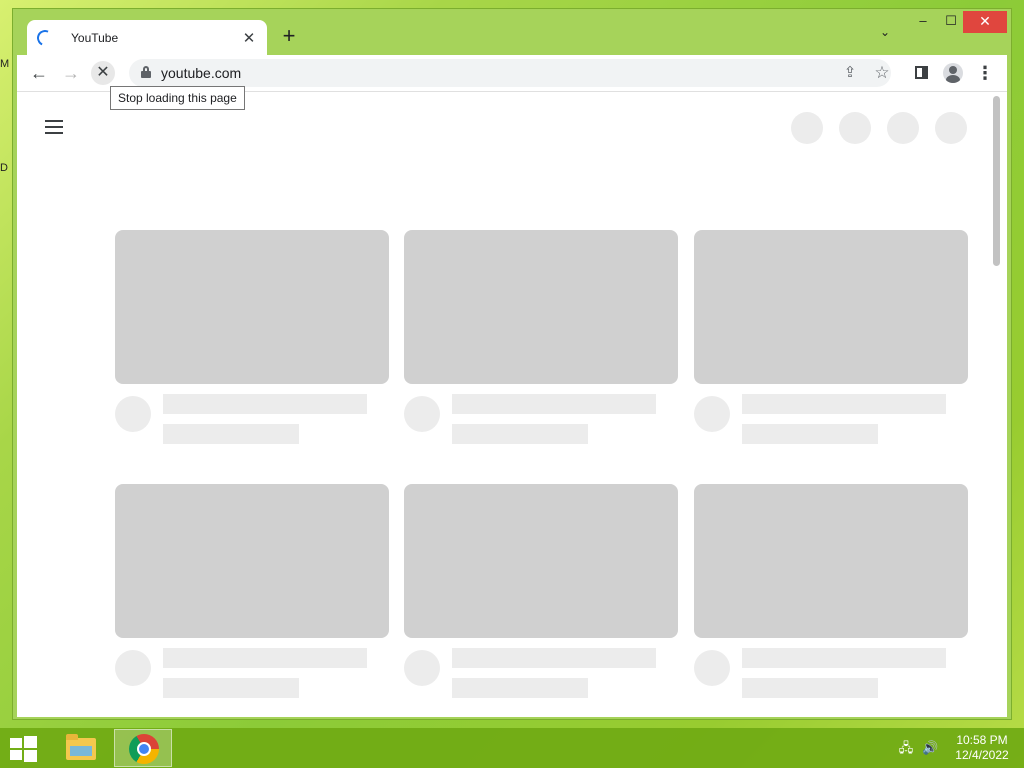  Describe the element at coordinates (23, 749) in the screenshot. I see `start-button` at that location.